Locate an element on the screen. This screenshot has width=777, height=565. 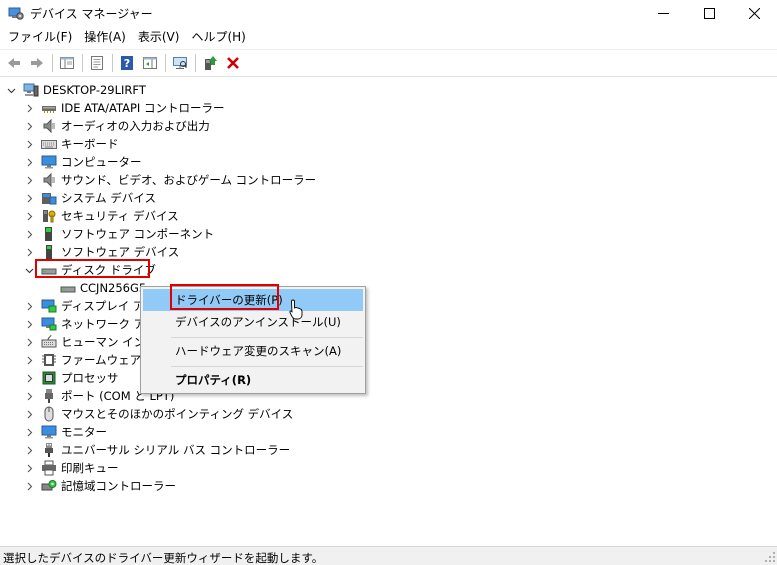
menu-separator is located at coordinates (267, 337).